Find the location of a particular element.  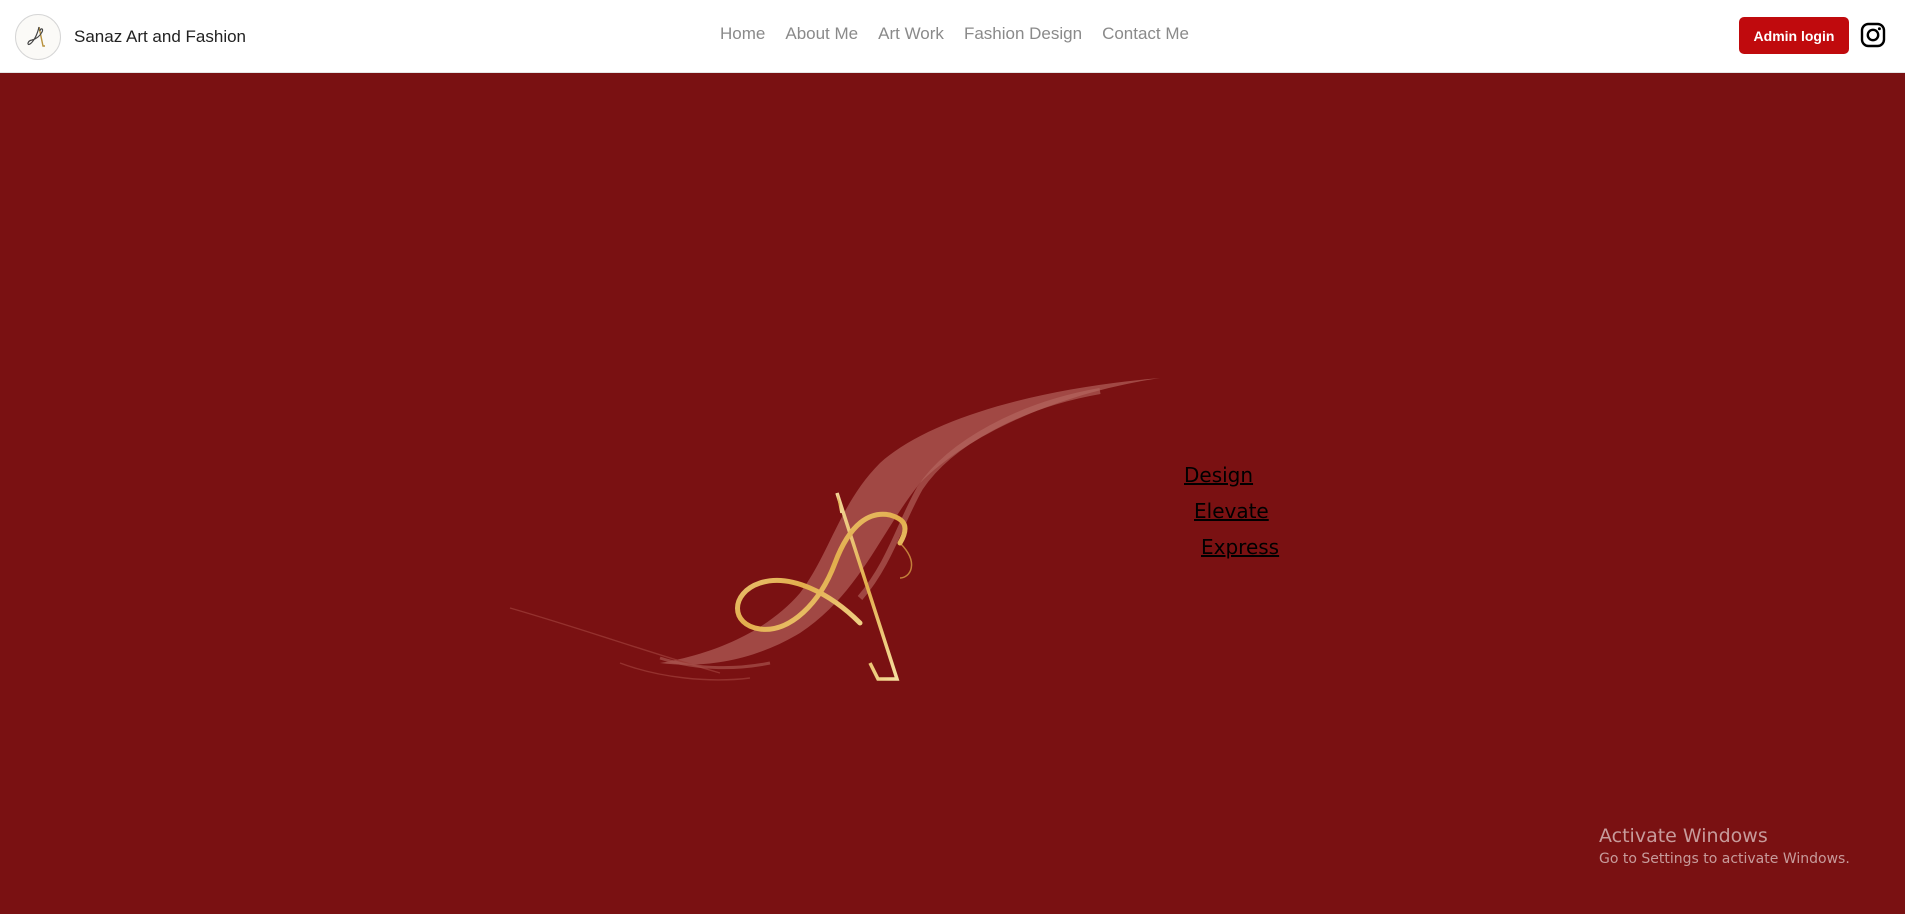

instagram-icon is located at coordinates (1873, 35).